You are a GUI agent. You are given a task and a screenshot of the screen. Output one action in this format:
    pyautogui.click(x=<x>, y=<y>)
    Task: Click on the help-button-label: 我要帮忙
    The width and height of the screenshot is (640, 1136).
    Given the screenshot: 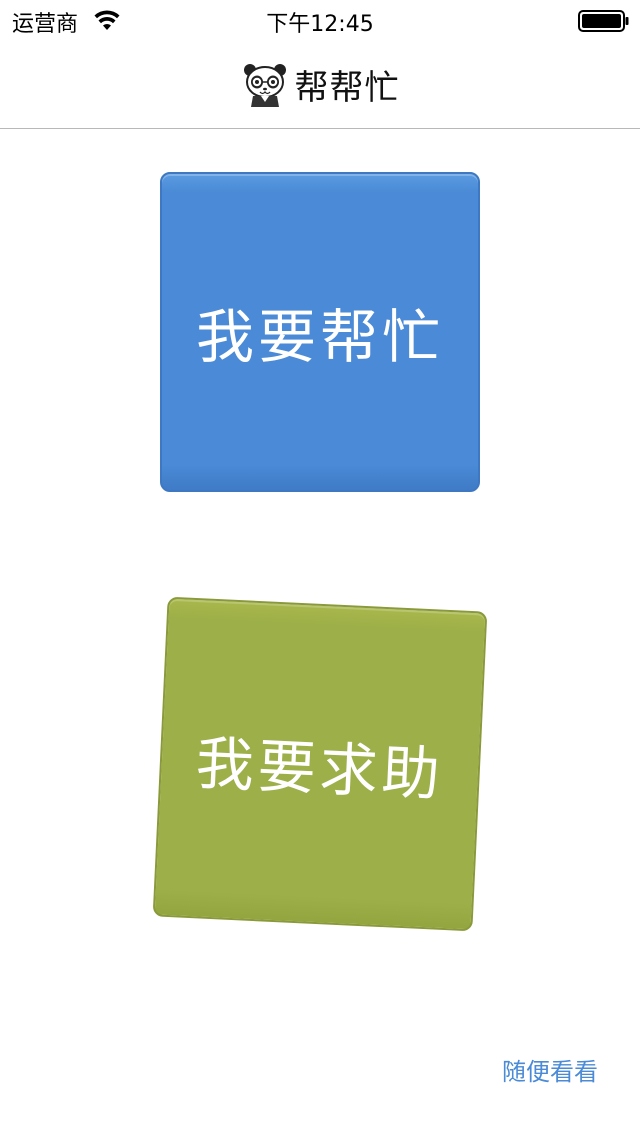 What is the action you would take?
    pyautogui.click(x=319, y=337)
    